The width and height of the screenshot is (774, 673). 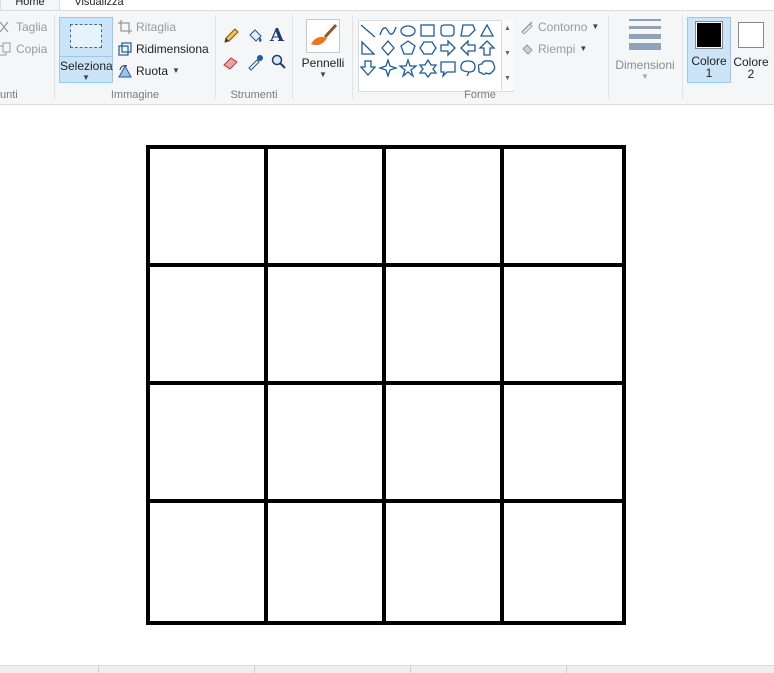 I want to click on resize-icon, so click(x=125, y=49).